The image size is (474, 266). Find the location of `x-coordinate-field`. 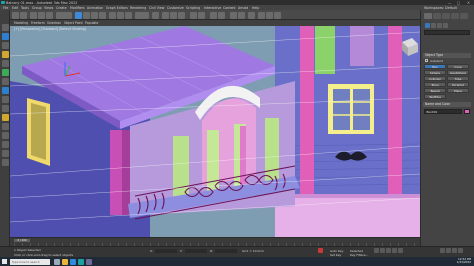

x-coordinate-field is located at coordinates (166, 250).